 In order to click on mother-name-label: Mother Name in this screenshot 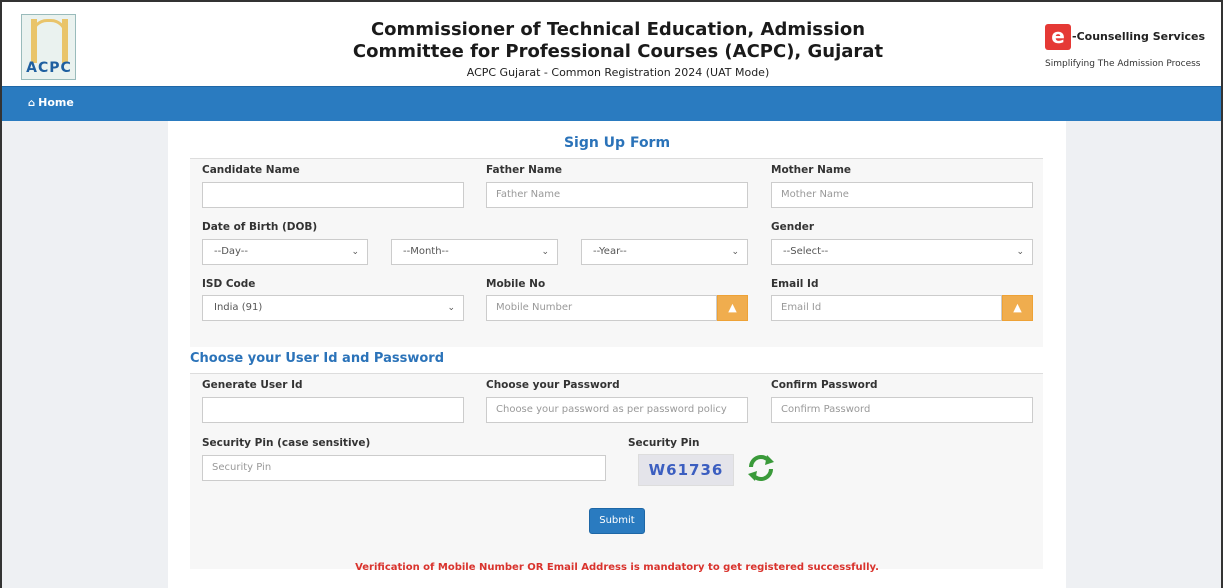, I will do `click(811, 170)`.